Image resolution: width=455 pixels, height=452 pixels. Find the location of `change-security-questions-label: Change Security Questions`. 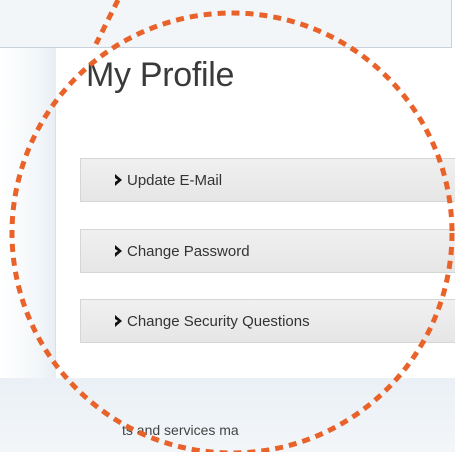

change-security-questions-label: Change Security Questions is located at coordinates (218, 321).